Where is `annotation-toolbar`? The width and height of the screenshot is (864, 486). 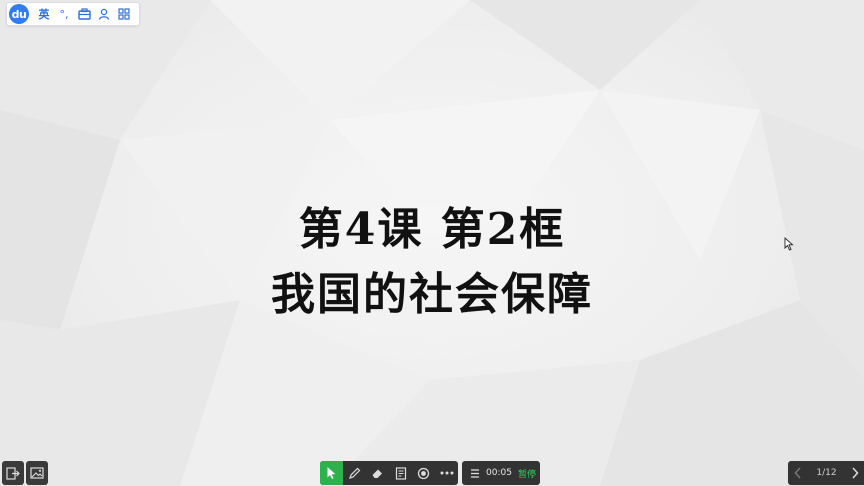 annotation-toolbar is located at coordinates (389, 473).